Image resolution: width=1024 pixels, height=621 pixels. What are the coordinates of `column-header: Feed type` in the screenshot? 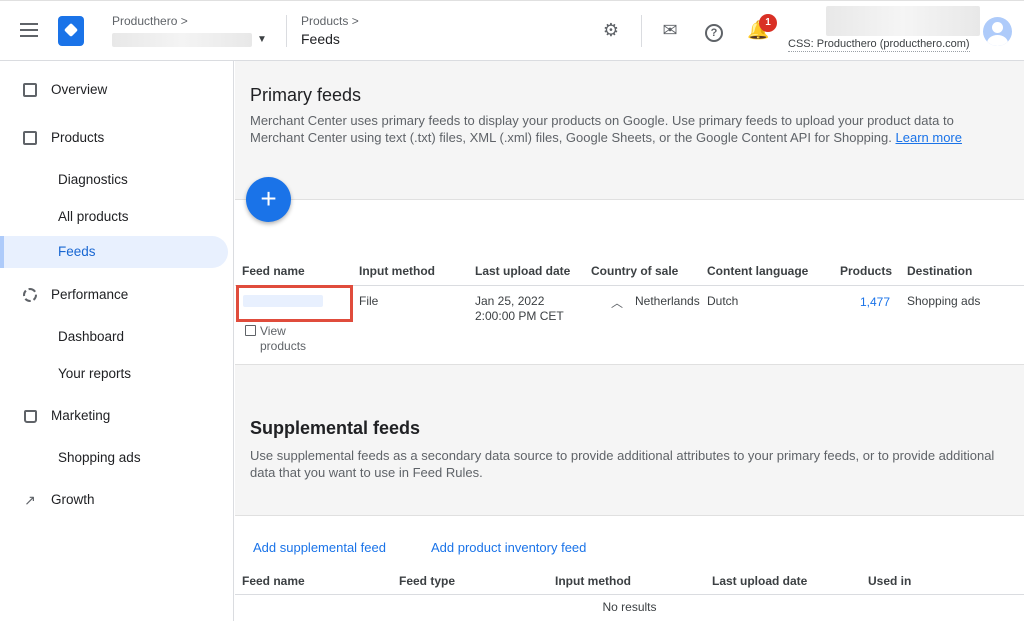 It's located at (427, 581).